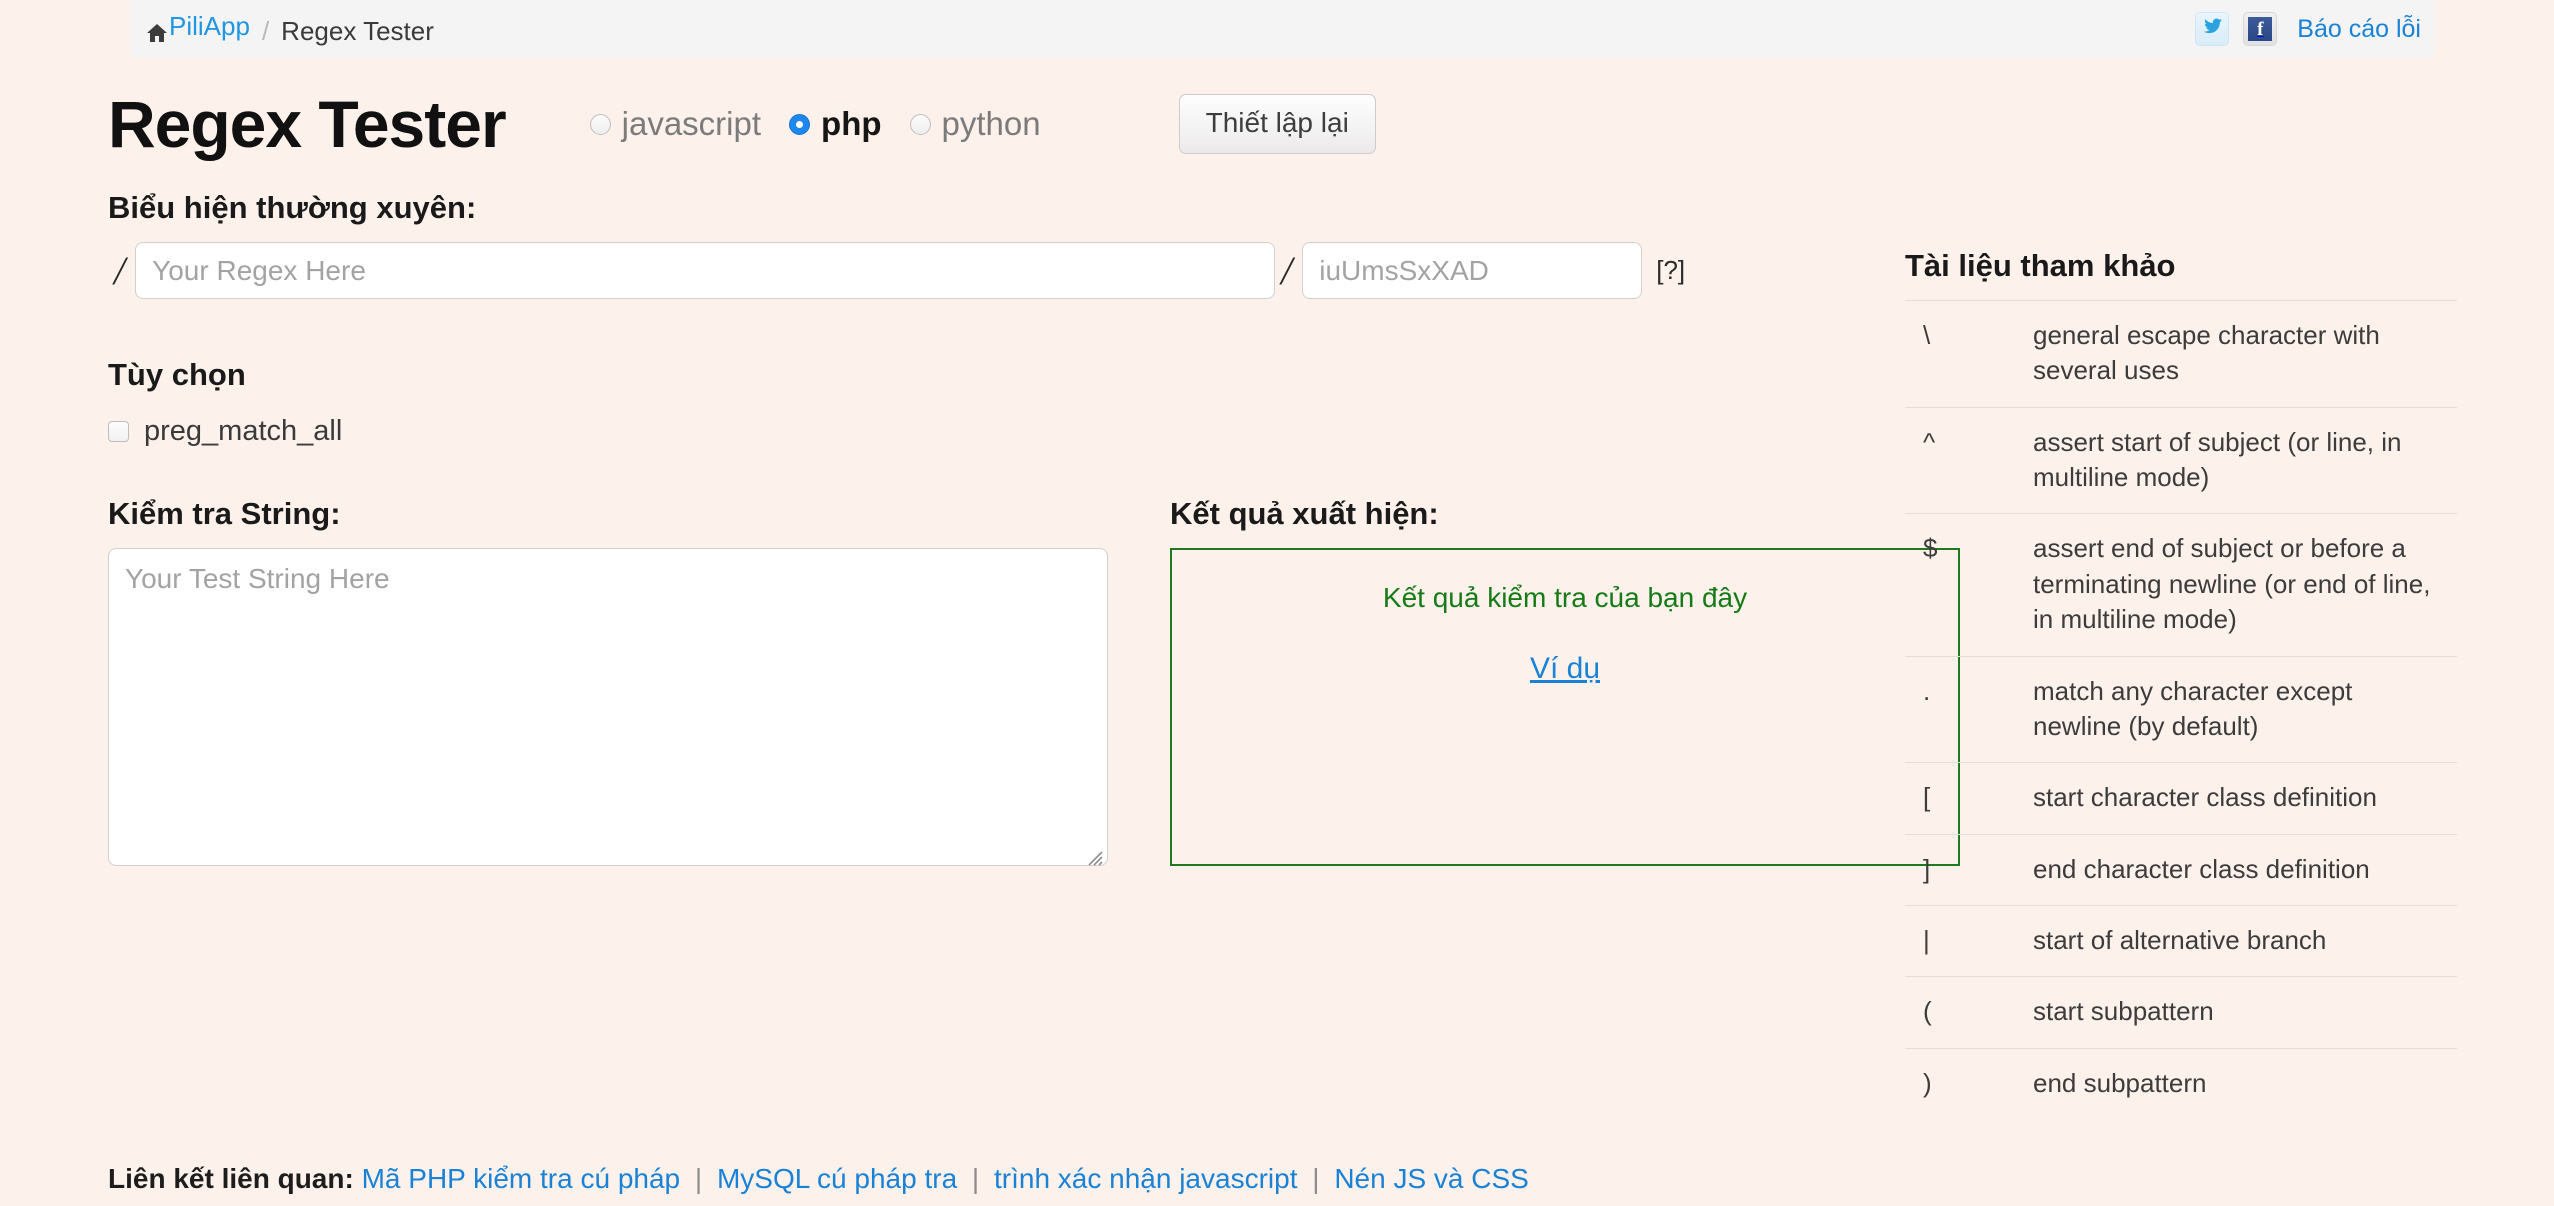 Image resolution: width=2554 pixels, height=1206 pixels. What do you see at coordinates (978, 431) in the screenshot?
I see `checkbox-preg-match-all: preg_match_all` at bounding box center [978, 431].